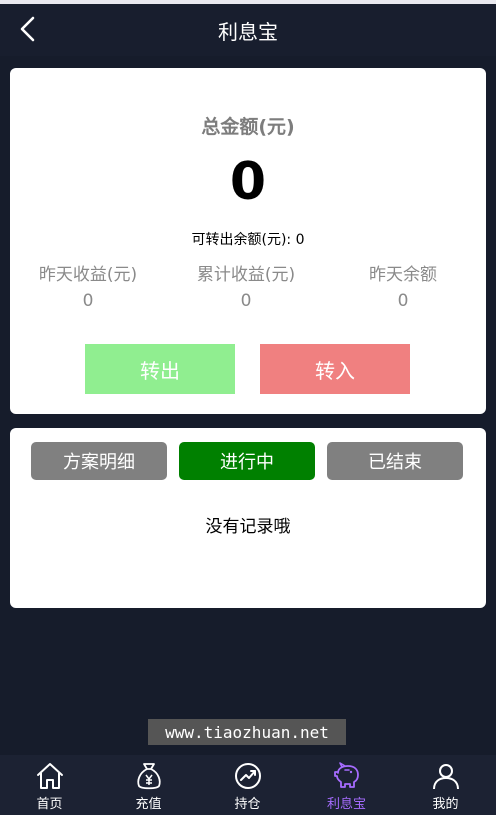  What do you see at coordinates (148, 776) in the screenshot?
I see `money-bag-icon` at bounding box center [148, 776].